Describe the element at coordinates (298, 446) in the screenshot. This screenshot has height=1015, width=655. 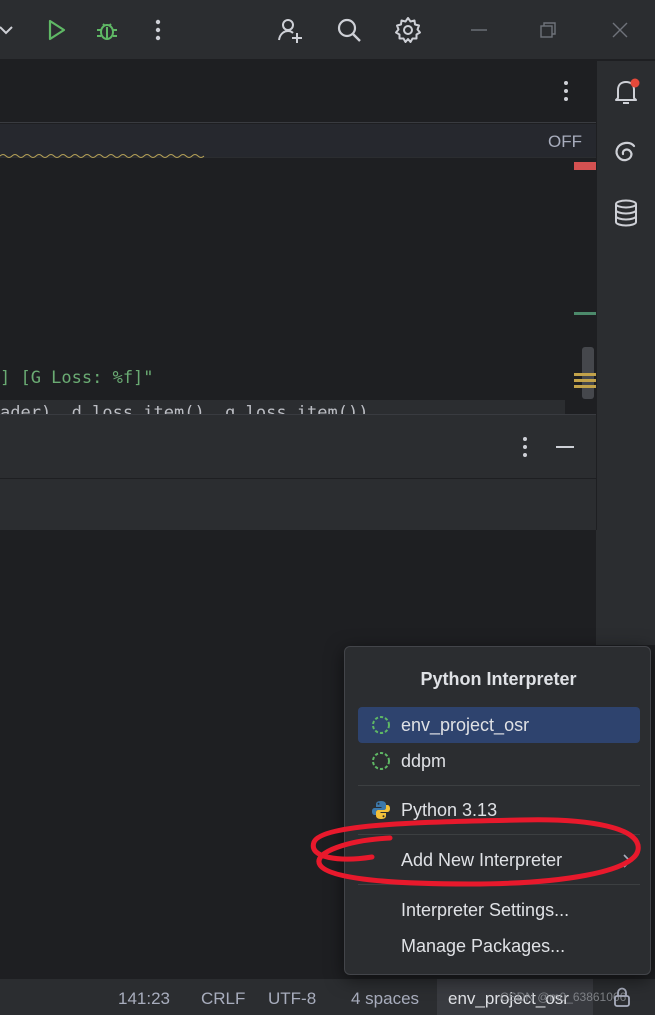
I see `tool-window-header` at that location.